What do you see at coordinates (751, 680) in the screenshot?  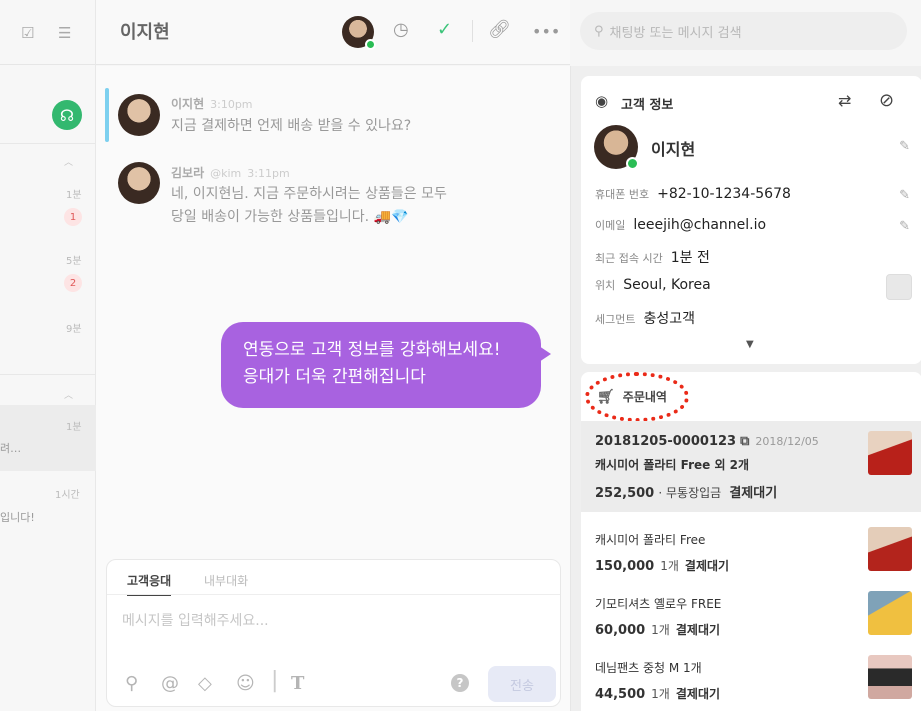 I see `order-item: 데님팬츠 중청 M 1개 44,500 1개 결제대기` at bounding box center [751, 680].